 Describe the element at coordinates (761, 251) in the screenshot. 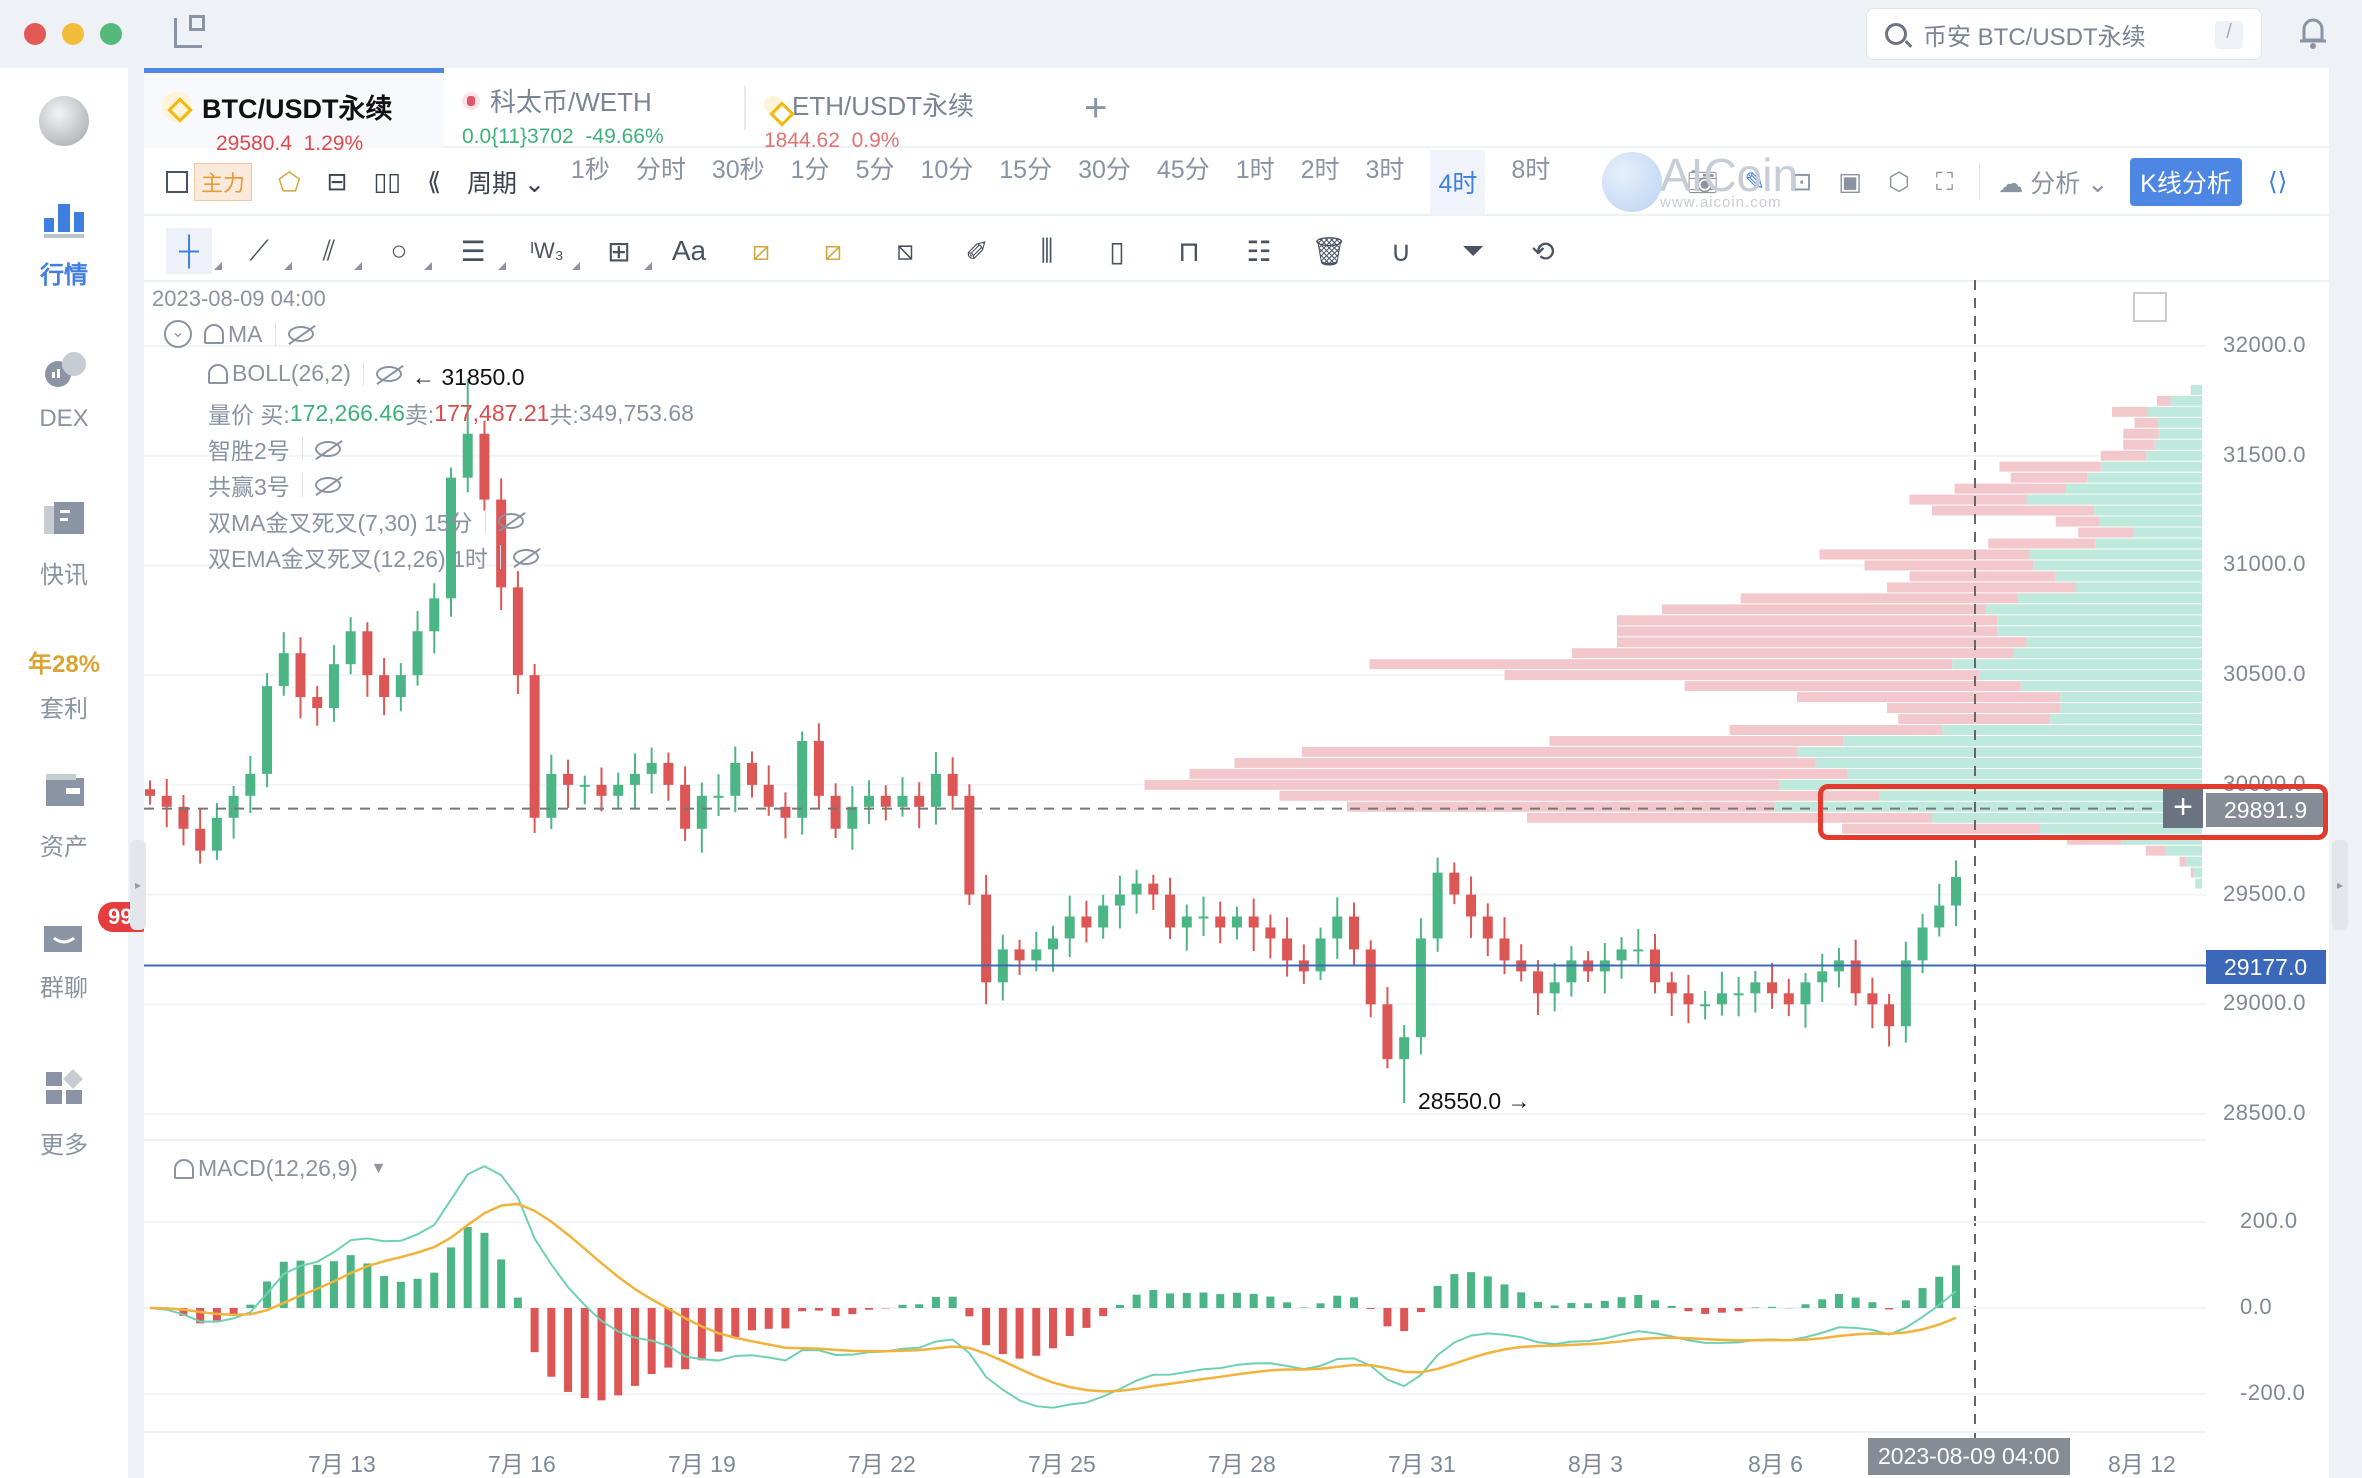

I see `ruler-gold-tool-icon: ⧄` at that location.